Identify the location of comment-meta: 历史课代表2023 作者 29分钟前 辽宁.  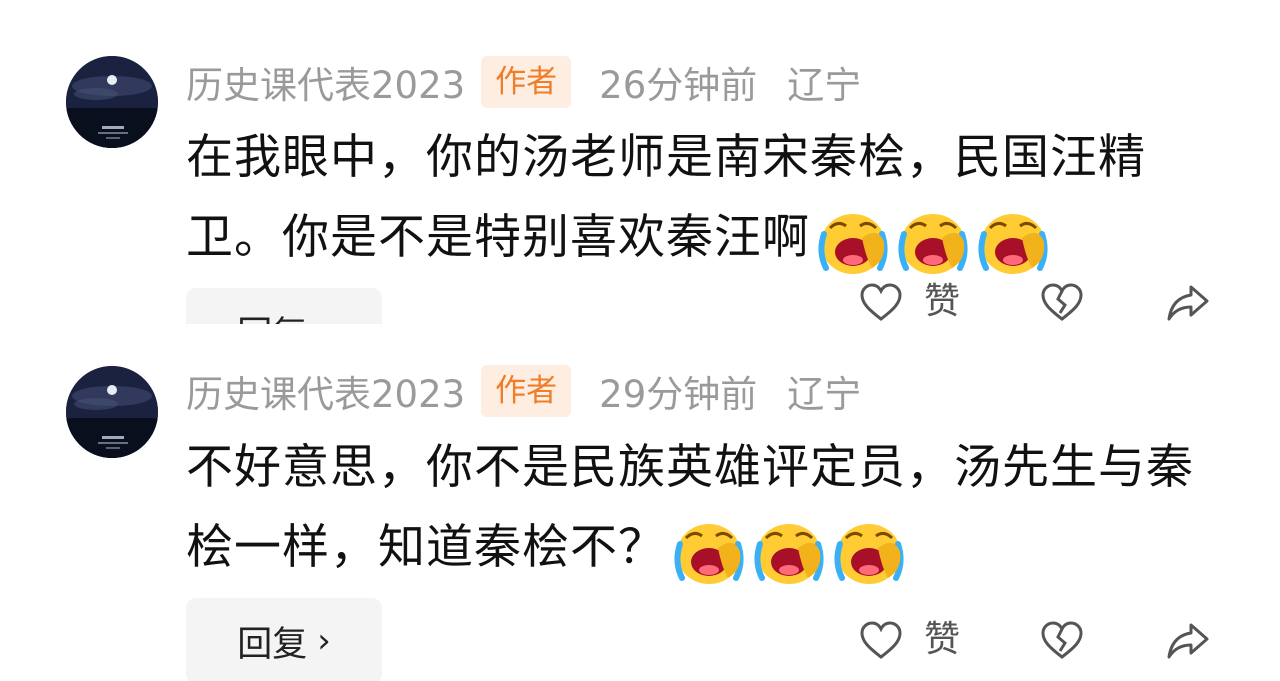
(523, 391).